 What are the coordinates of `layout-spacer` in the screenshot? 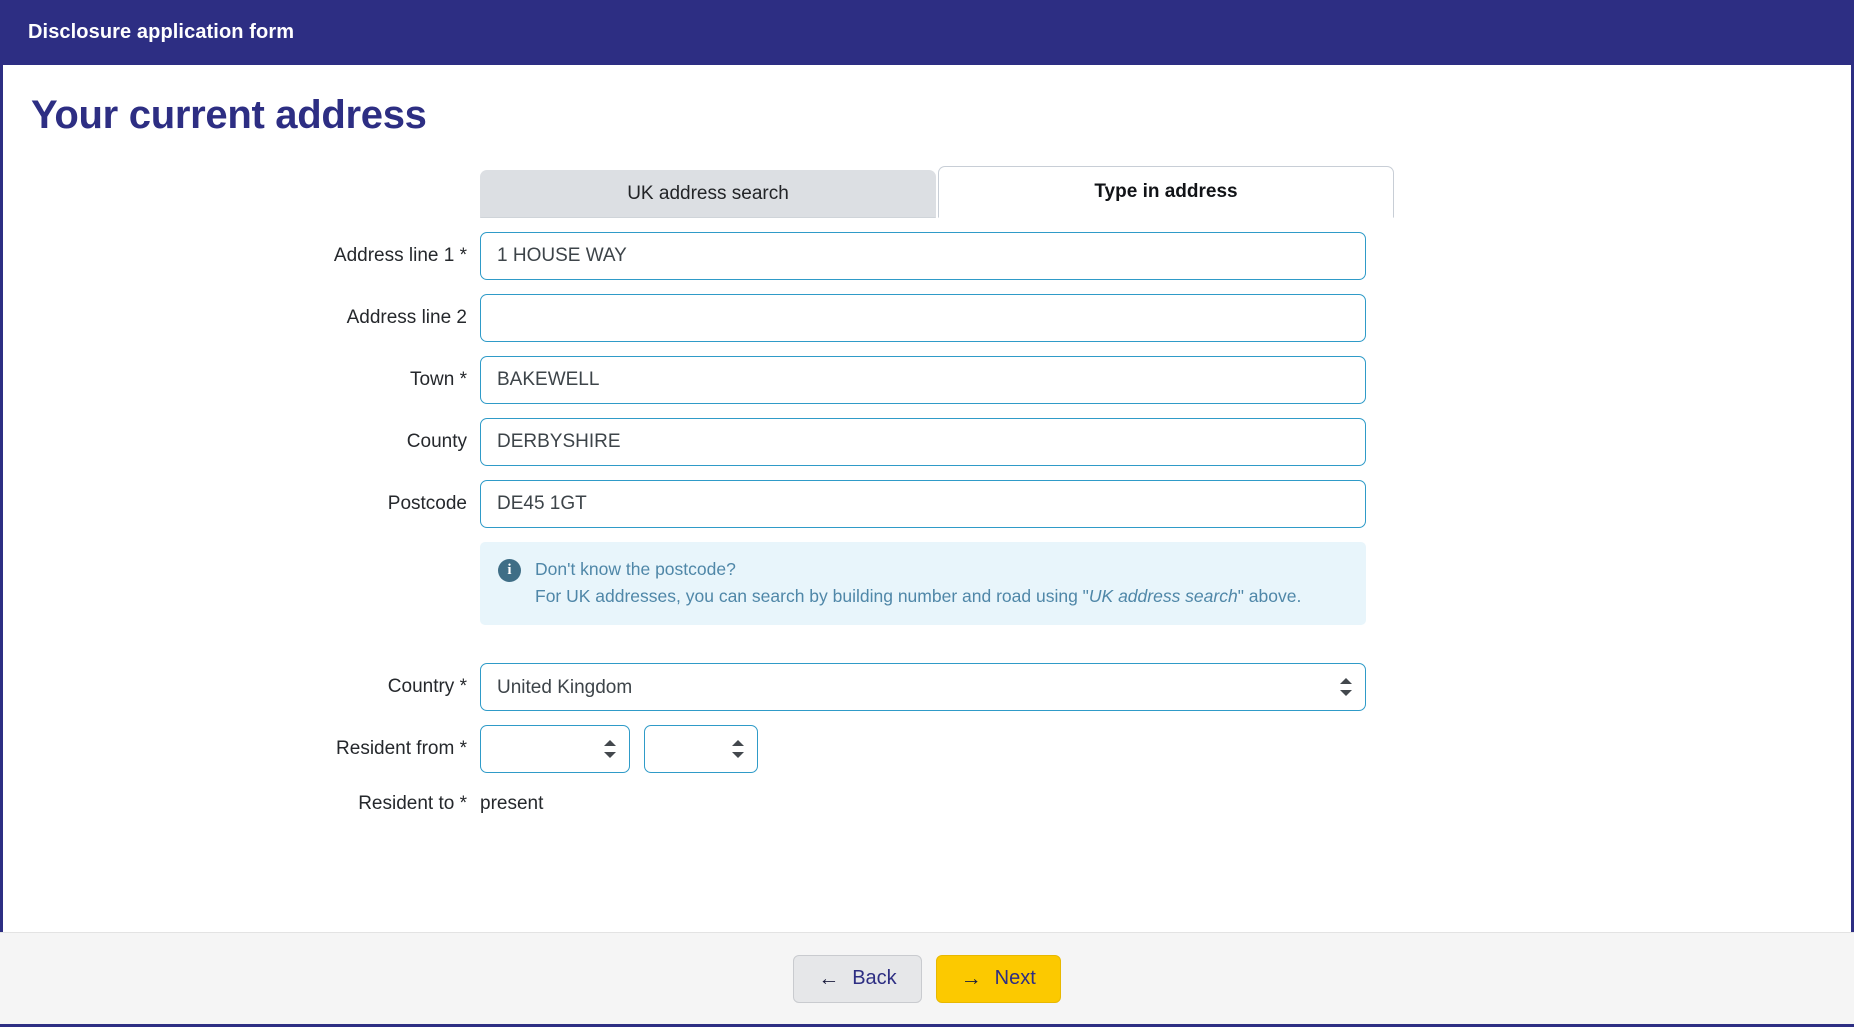 It's located at (241, 583).